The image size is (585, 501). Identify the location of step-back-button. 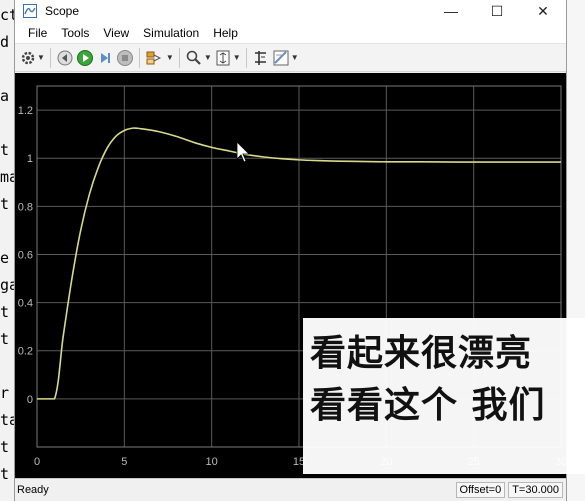
(65, 58).